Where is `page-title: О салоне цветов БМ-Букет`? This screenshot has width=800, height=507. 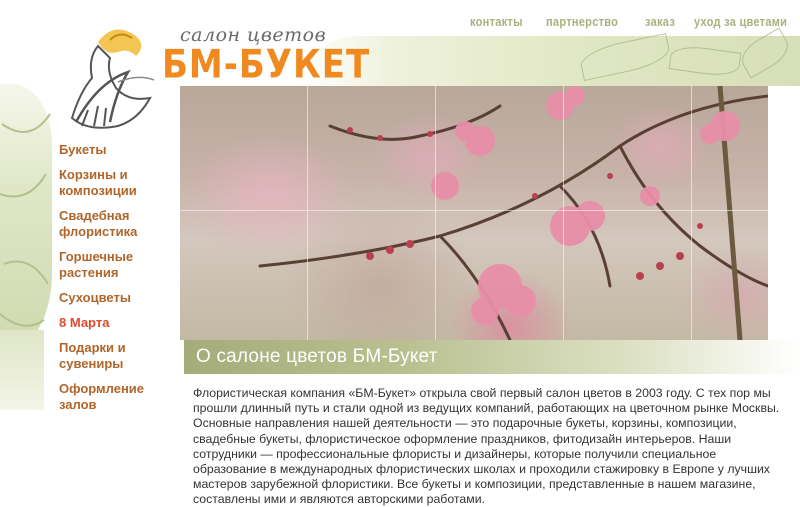
page-title: О салоне цветов БМ-Букет is located at coordinates (317, 356).